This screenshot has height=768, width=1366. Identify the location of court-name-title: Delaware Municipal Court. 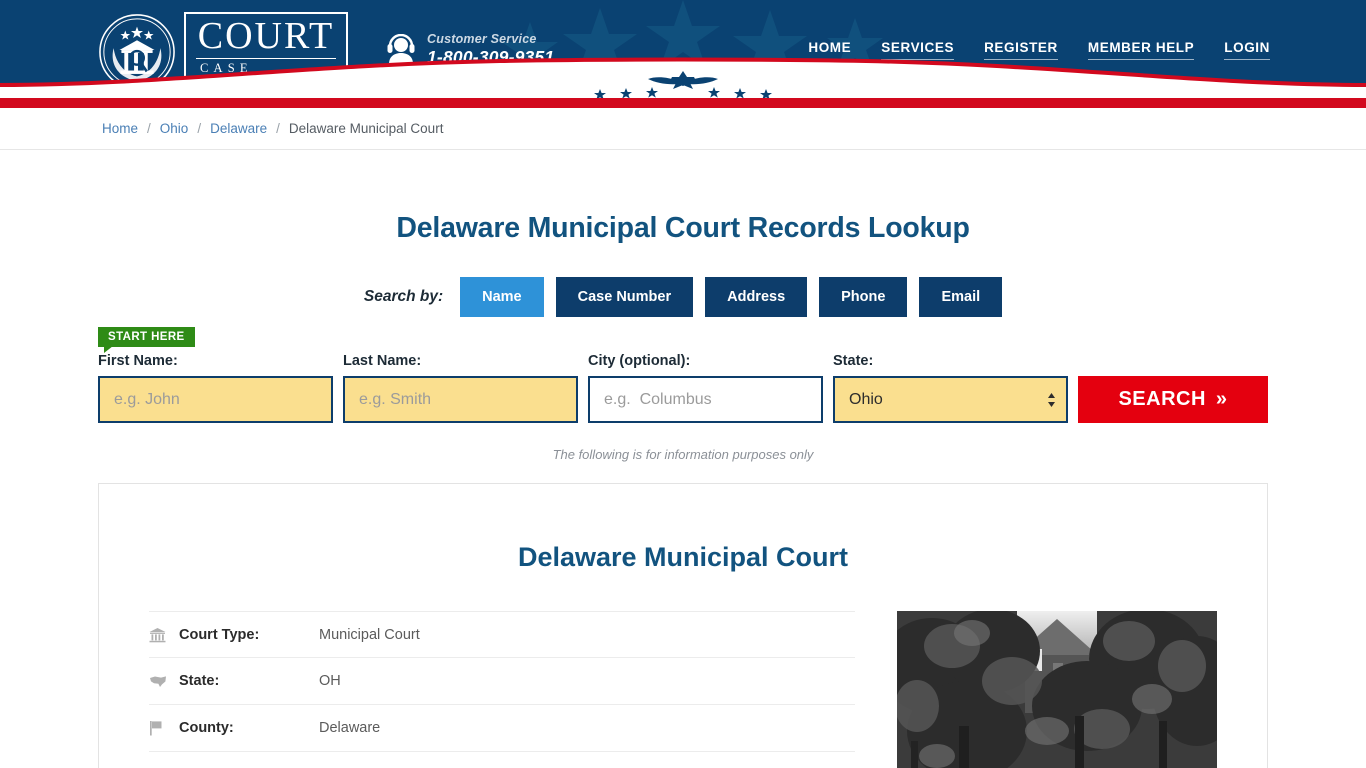
(683, 557).